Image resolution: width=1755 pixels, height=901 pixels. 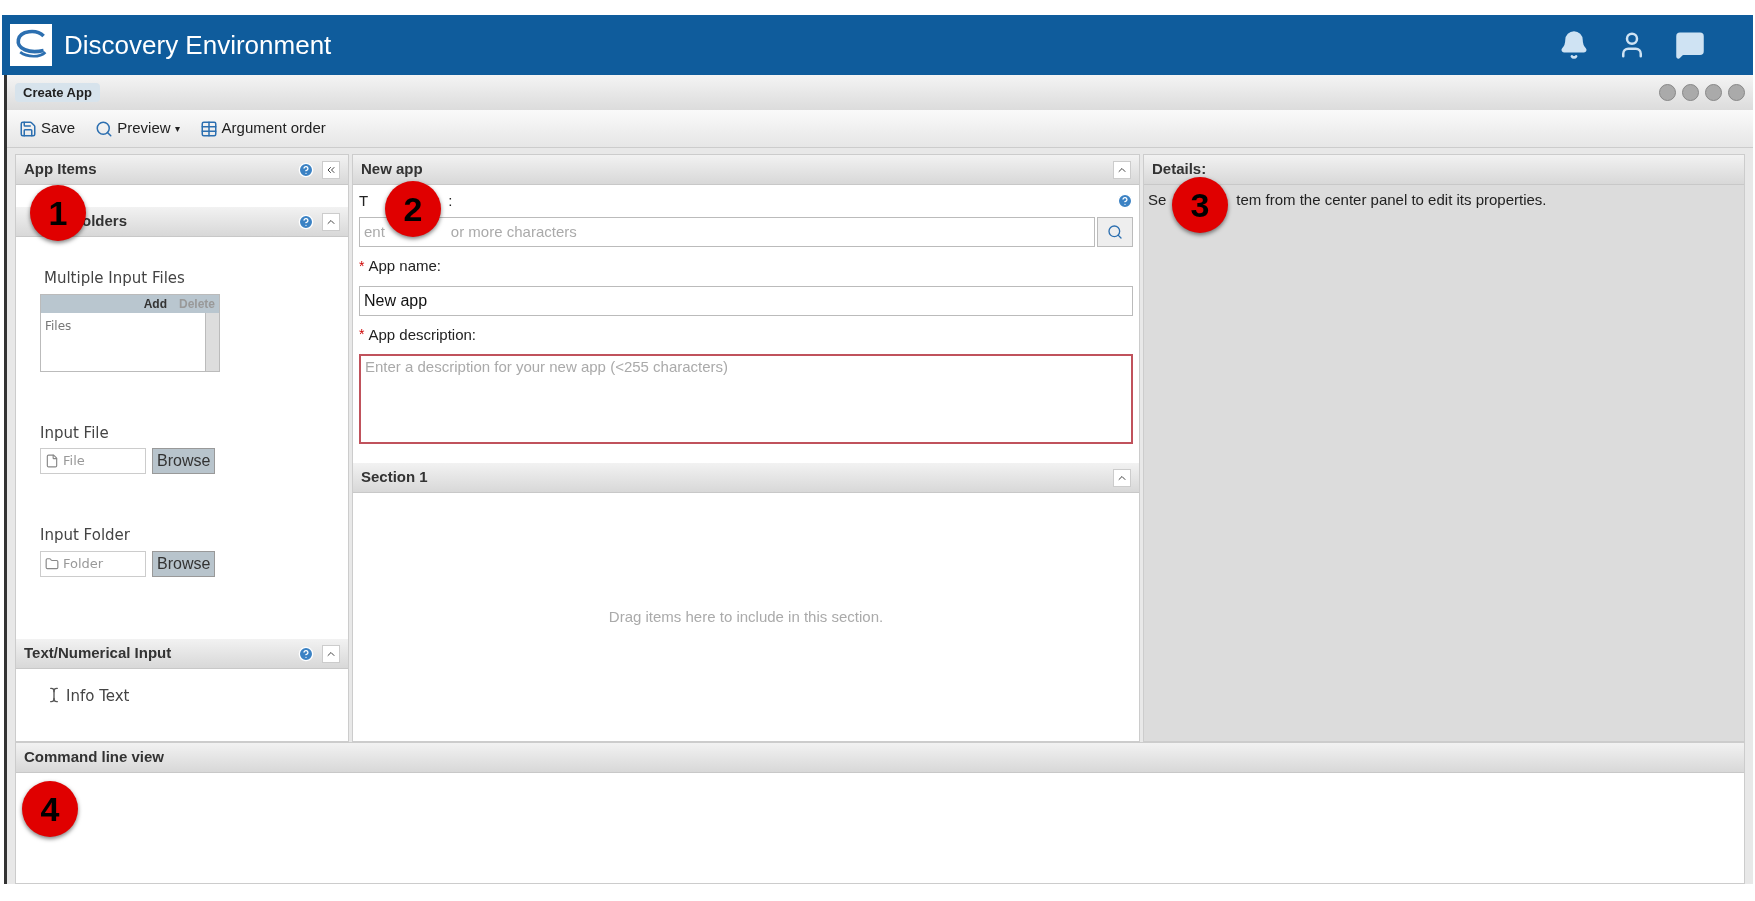 I want to click on details-text: tem from the center panel to edit its properties., so click(x=1391, y=200).